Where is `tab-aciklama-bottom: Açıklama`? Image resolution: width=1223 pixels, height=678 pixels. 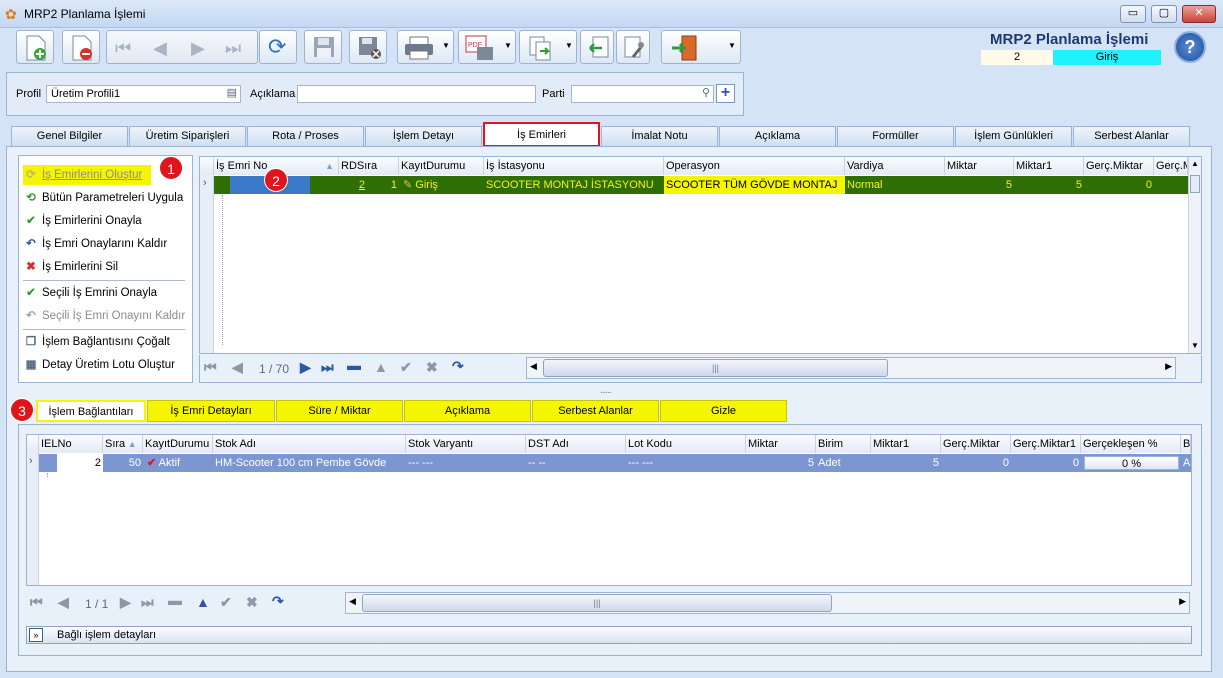
tab-aciklama-bottom: Açıklama is located at coordinates (467, 411).